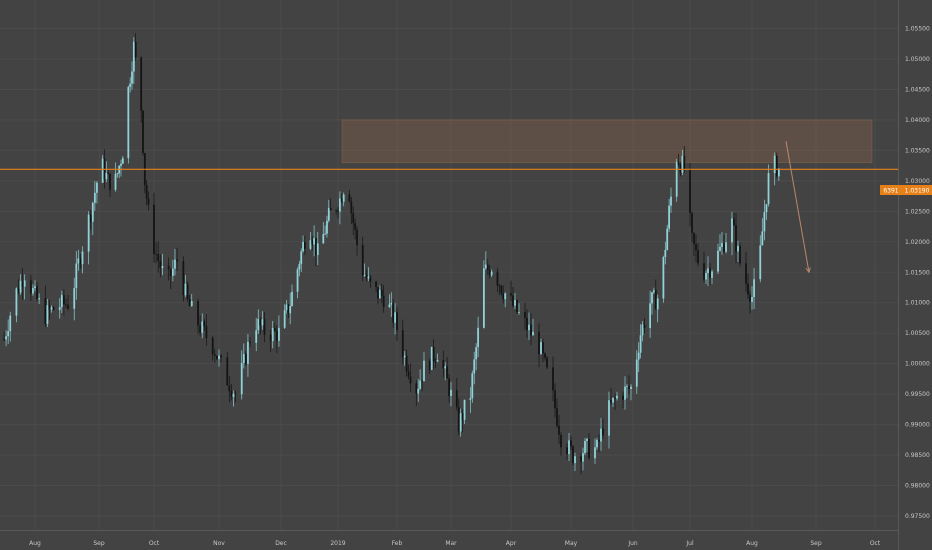 The width and height of the screenshot is (932, 550). Describe the element at coordinates (917, 364) in the screenshot. I see `price-tick-label: 1.00000` at that location.